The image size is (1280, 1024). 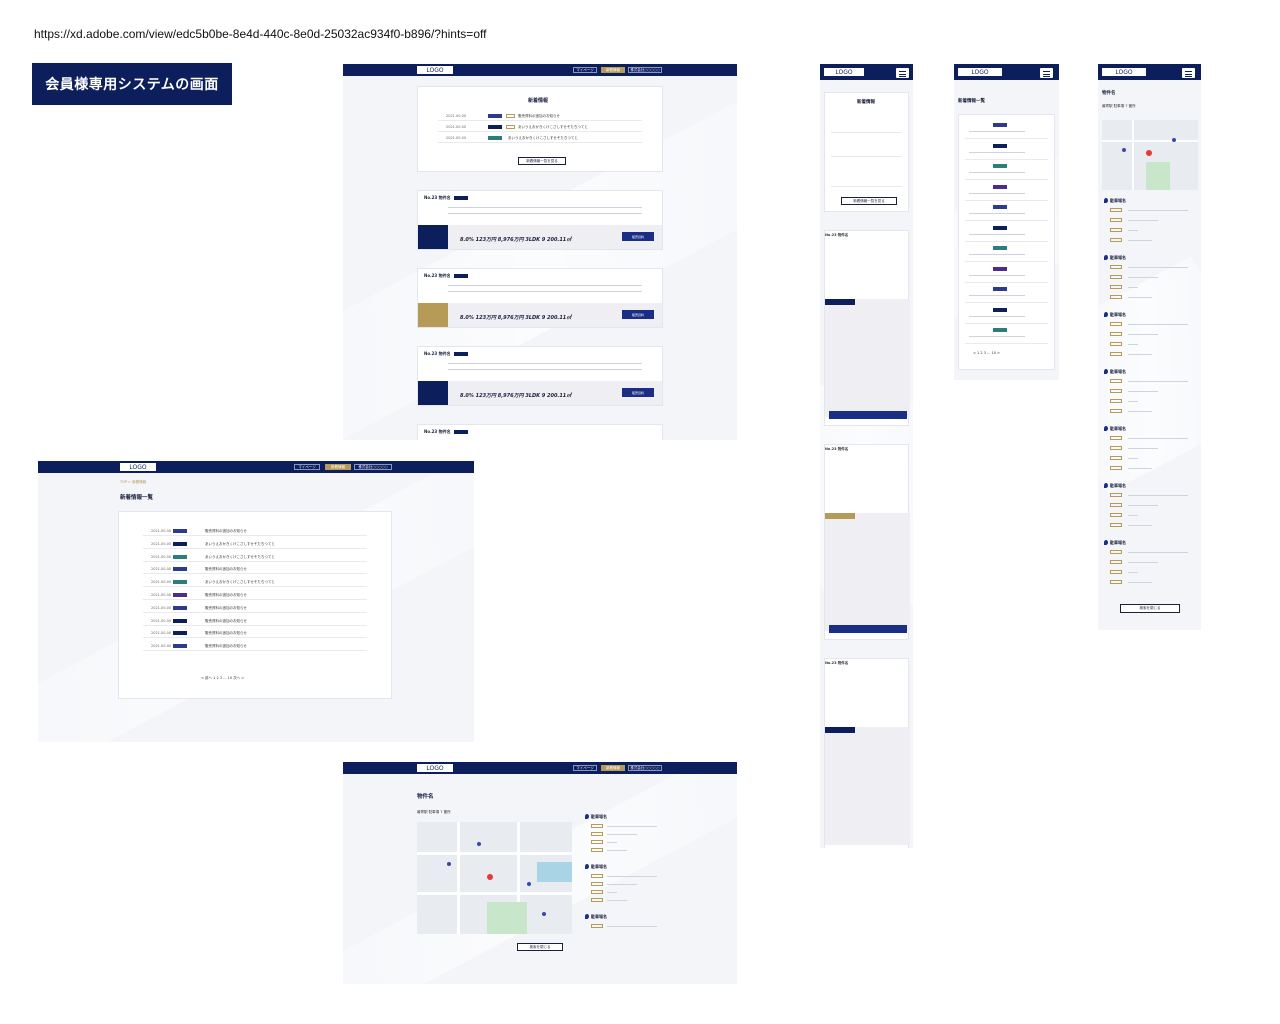 I want to click on pagination: < 前へ 1 2 3 ... 10 次へ >, so click(x=222, y=678).